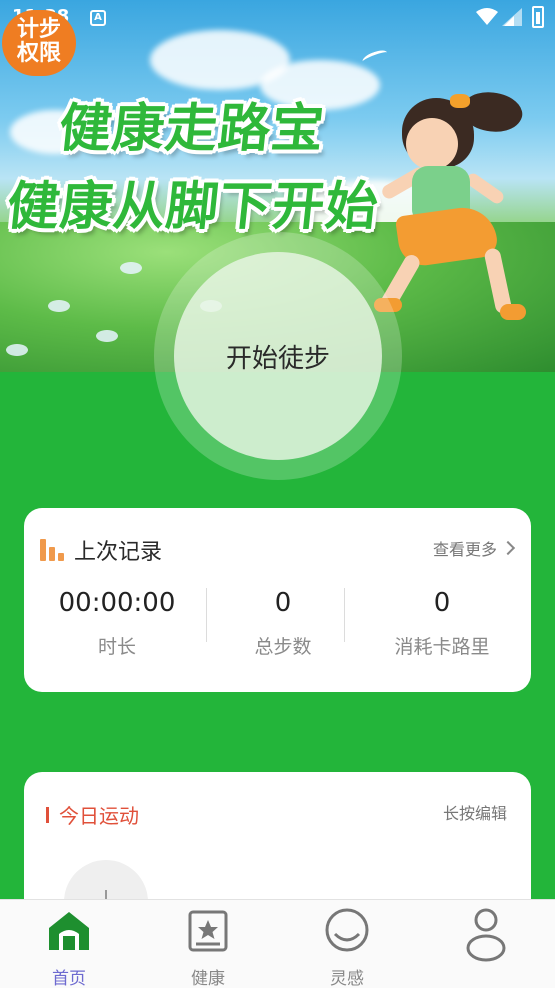  What do you see at coordinates (283, 623) in the screenshot?
I see `stat-steps: 0 总步数` at bounding box center [283, 623].